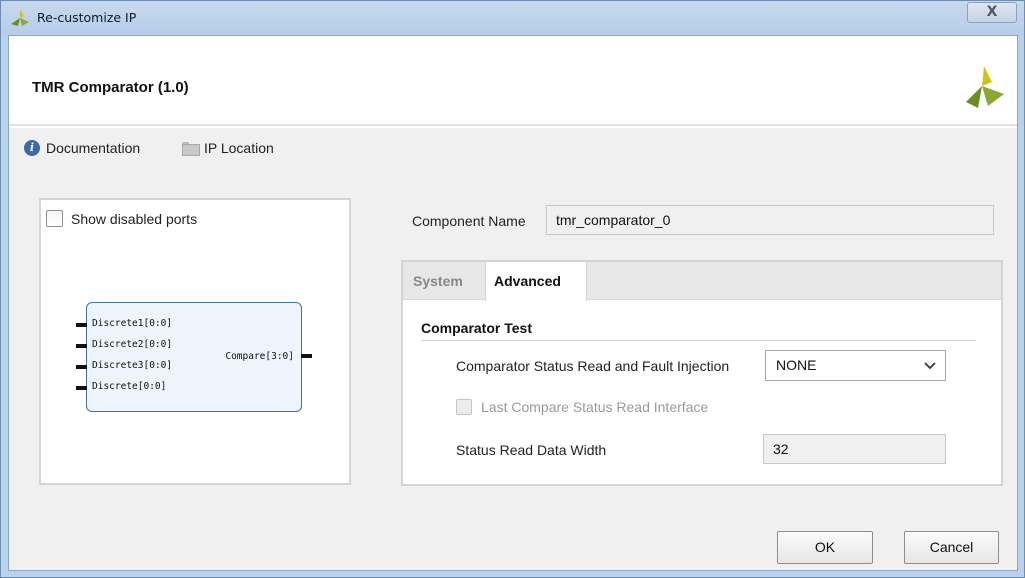  Describe the element at coordinates (512, 18) in the screenshot. I see `title-bar: Re-customize IP X` at that location.